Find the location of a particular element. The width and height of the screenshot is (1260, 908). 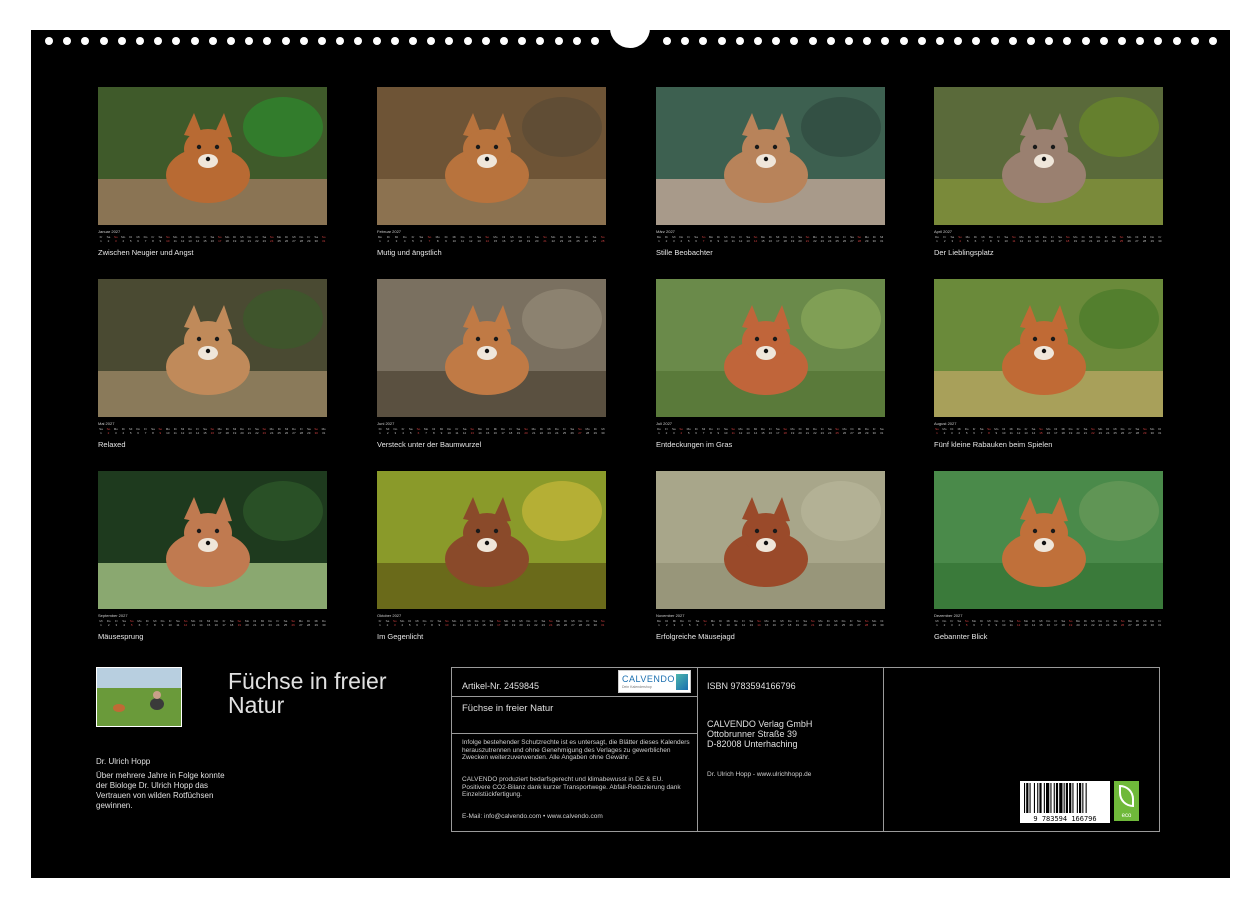

month-caption: Zwischen Neugier und Angst is located at coordinates (146, 252).